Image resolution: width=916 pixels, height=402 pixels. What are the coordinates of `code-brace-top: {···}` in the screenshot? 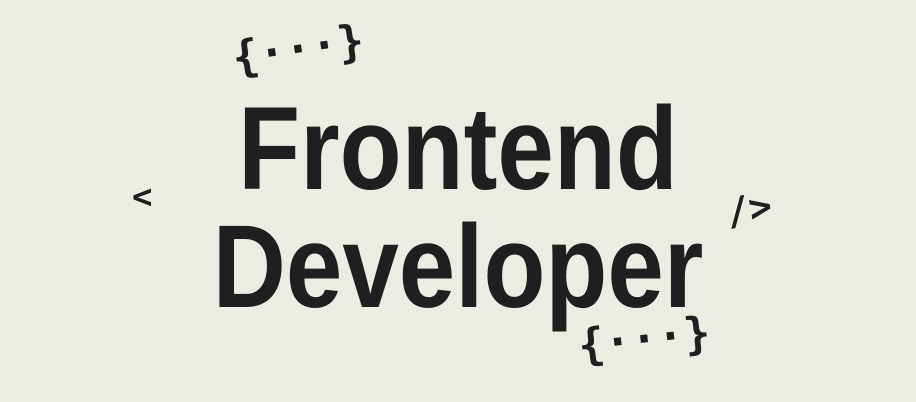 It's located at (298, 49).